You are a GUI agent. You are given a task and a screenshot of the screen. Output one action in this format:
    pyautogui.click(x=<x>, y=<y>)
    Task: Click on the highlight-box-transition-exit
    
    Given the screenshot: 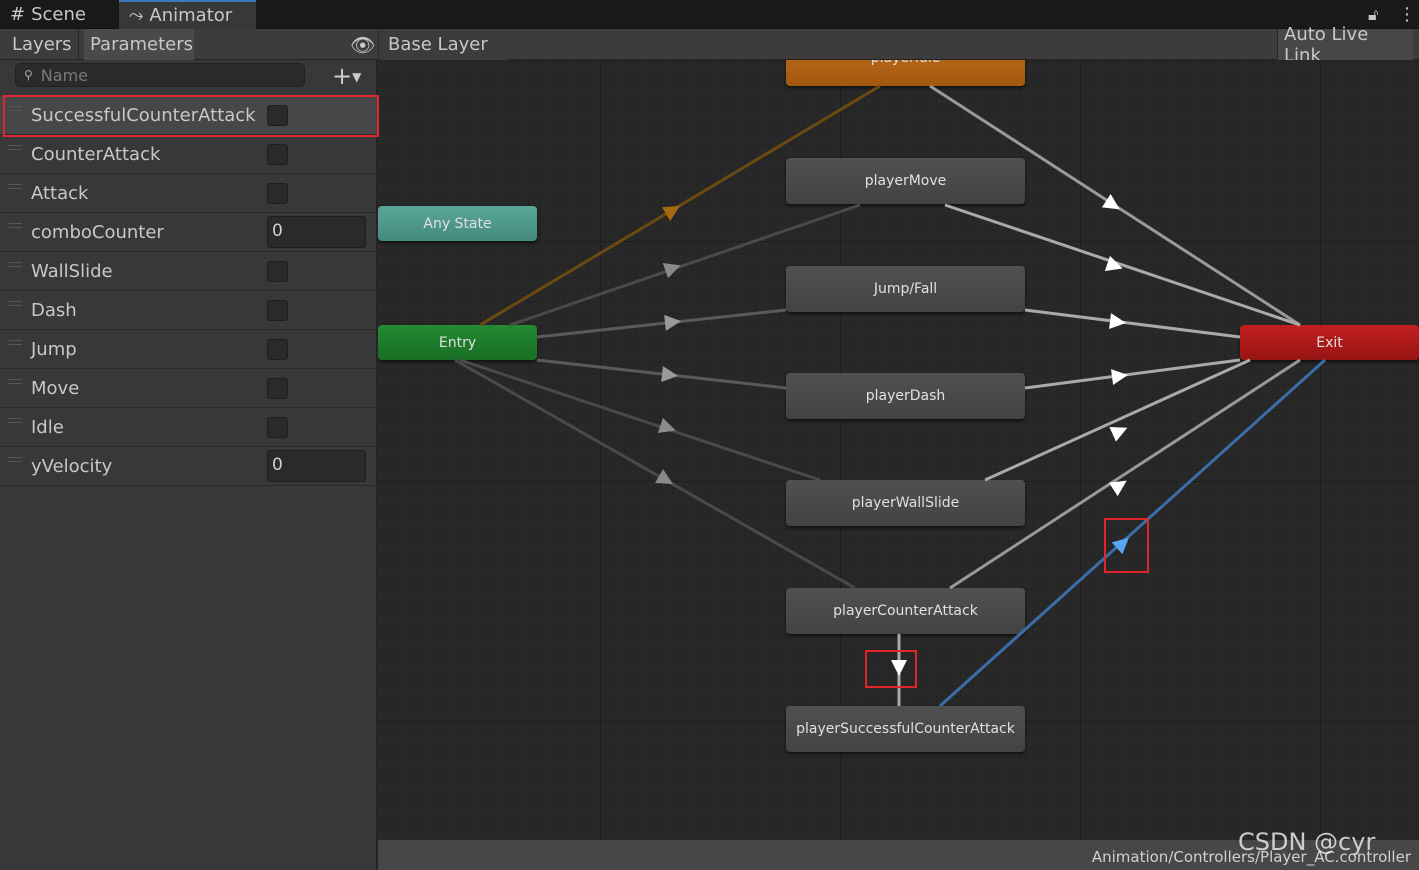 What is the action you would take?
    pyautogui.click(x=1126, y=545)
    